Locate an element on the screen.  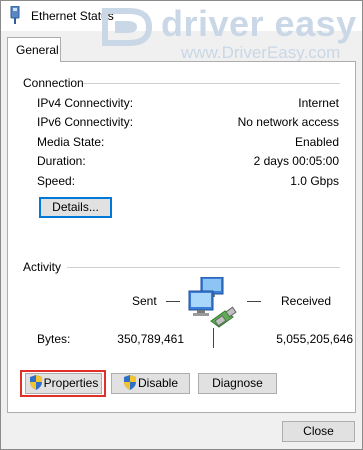
ipv4-label: IPv4 Connectivity: is located at coordinates (85, 103).